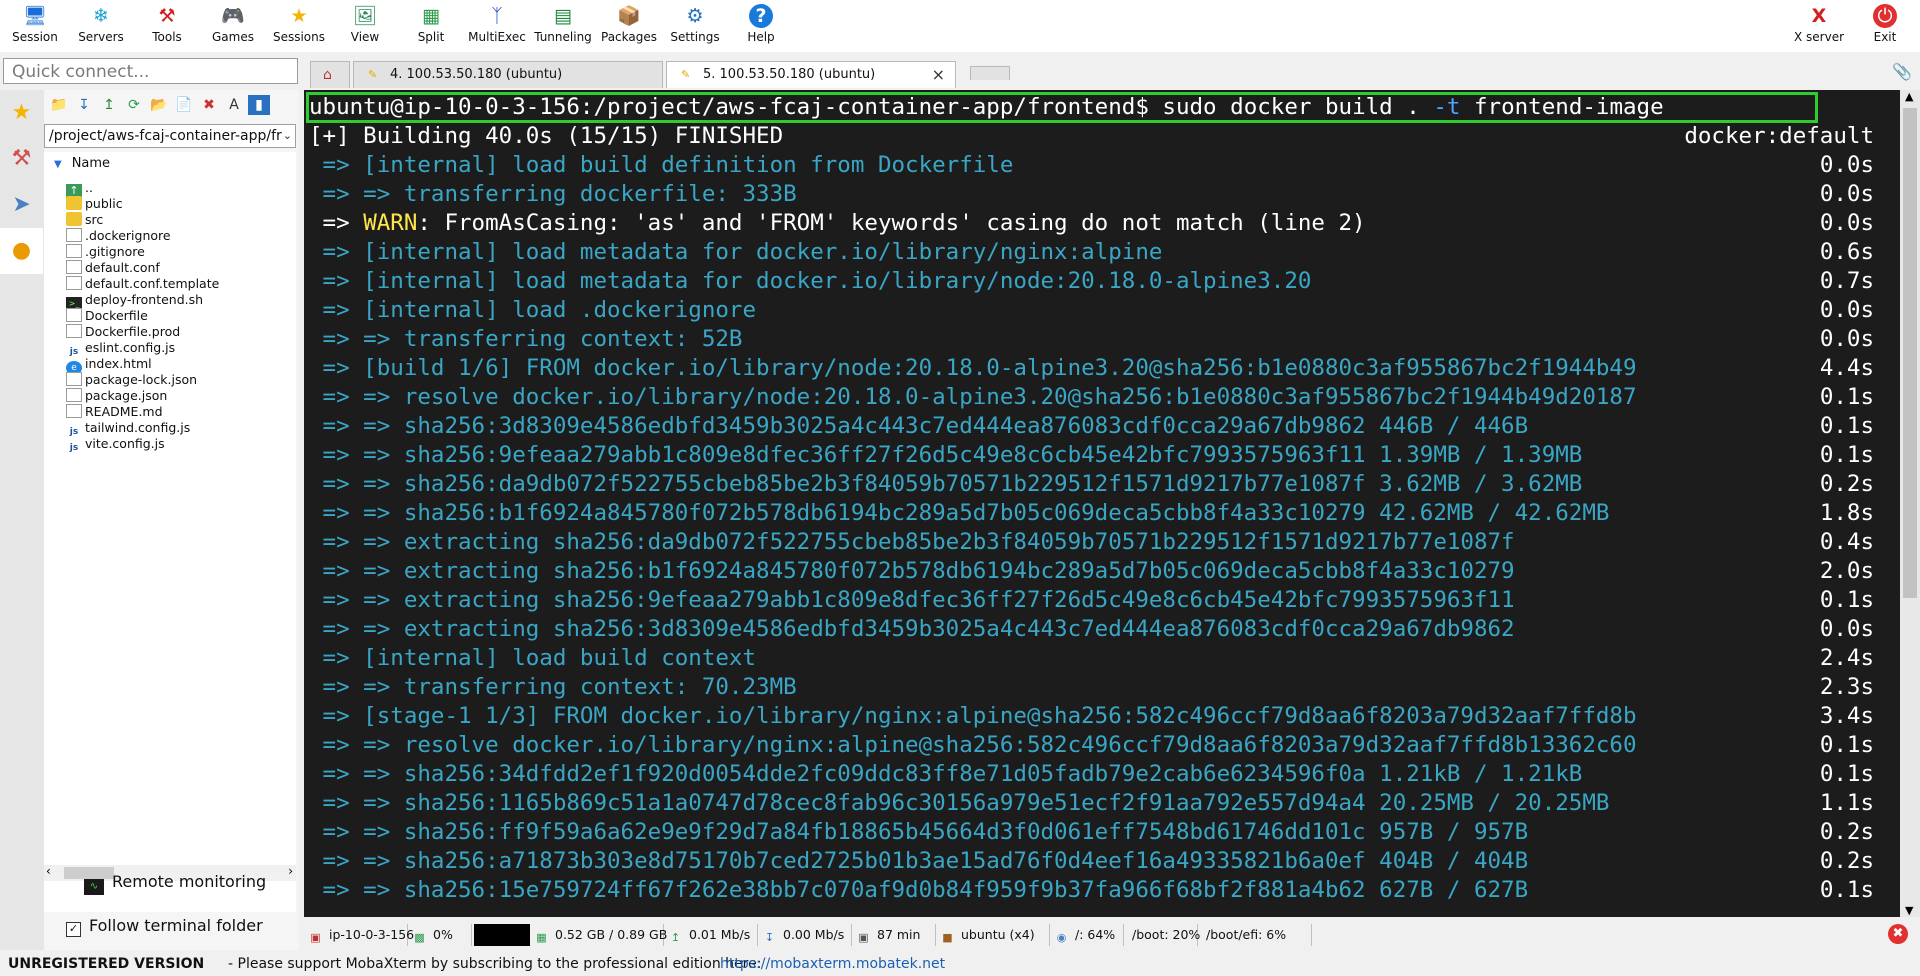 This screenshot has height=976, width=1920. Describe the element at coordinates (164, 926) in the screenshot. I see `follow-terminal-checkbox: ✓ Follow terminal folder` at that location.